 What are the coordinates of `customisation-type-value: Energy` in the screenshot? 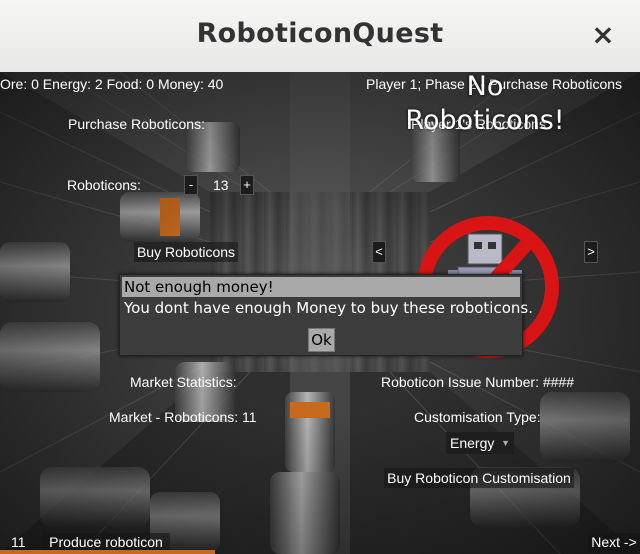 It's located at (472, 443).